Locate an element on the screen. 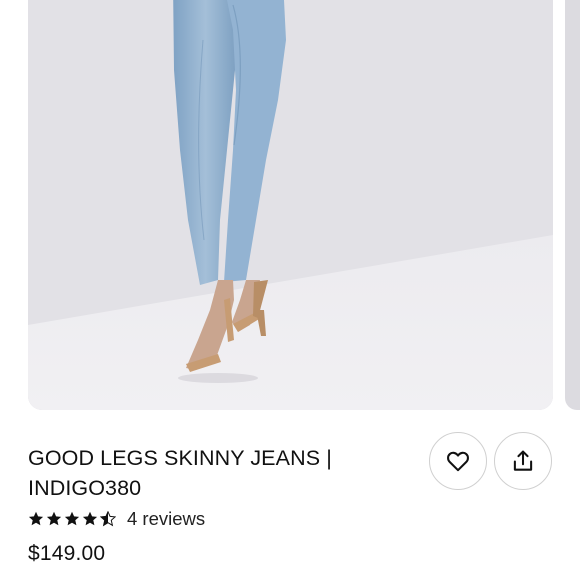 Image resolution: width=580 pixels, height=580 pixels. product-title: GOOD LEGS SKINNY JEANS | INDIGO380 is located at coordinates (218, 473).